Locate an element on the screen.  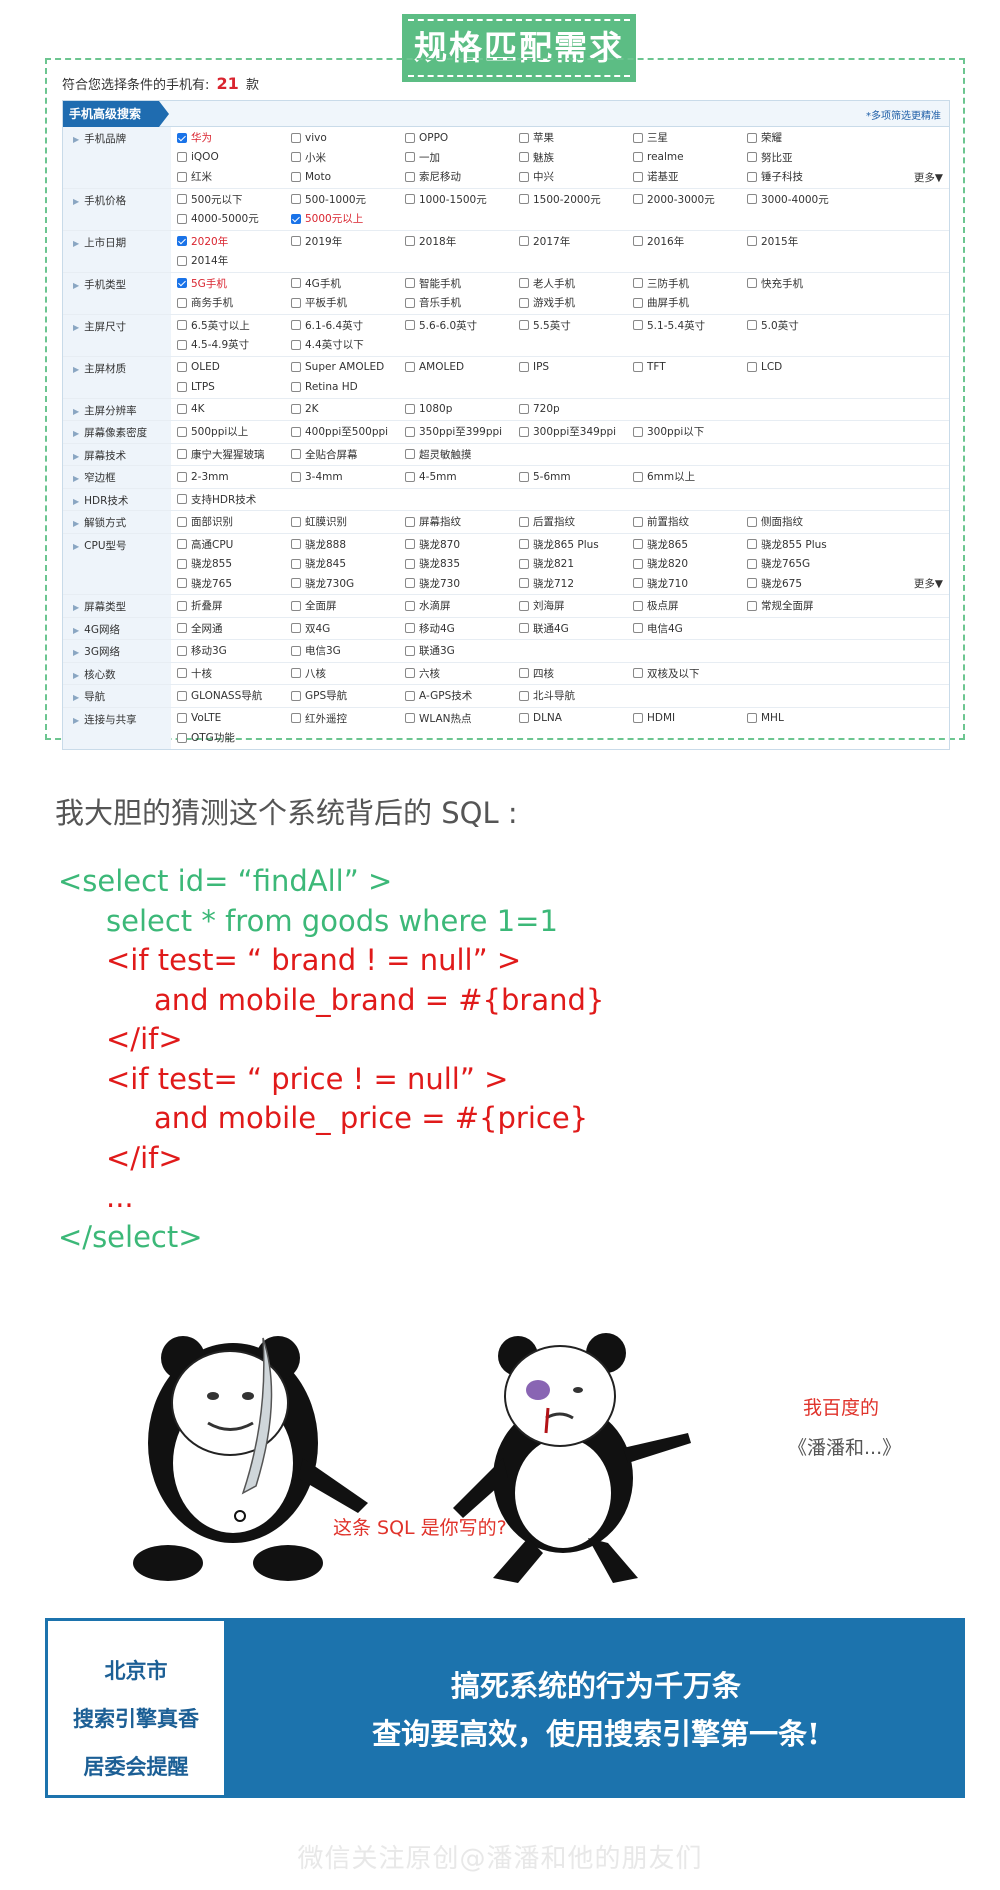
filter-option: 八核 is located at coordinates (348, 674).